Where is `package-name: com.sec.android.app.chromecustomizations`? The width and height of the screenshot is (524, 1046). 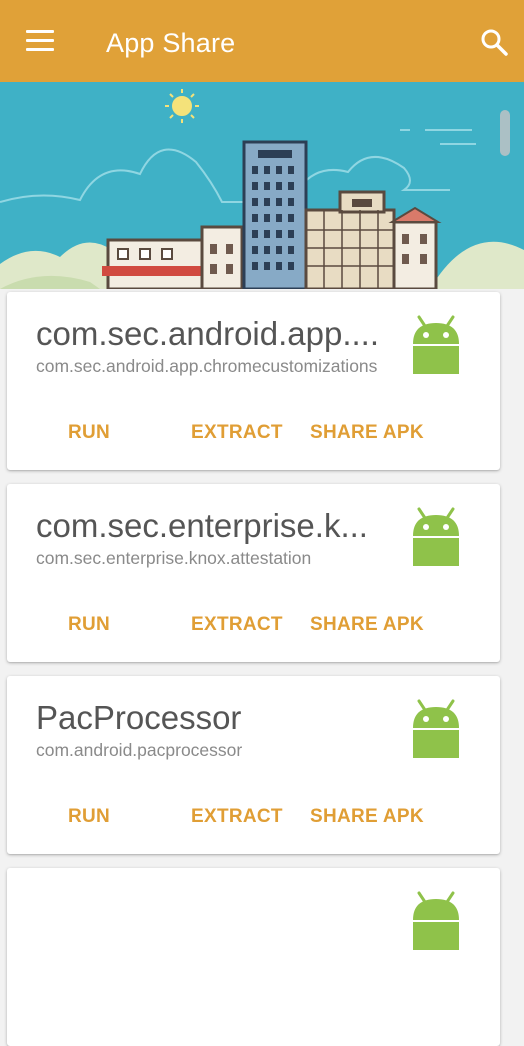
package-name: com.sec.android.app.chromecustomizations is located at coordinates (207, 366).